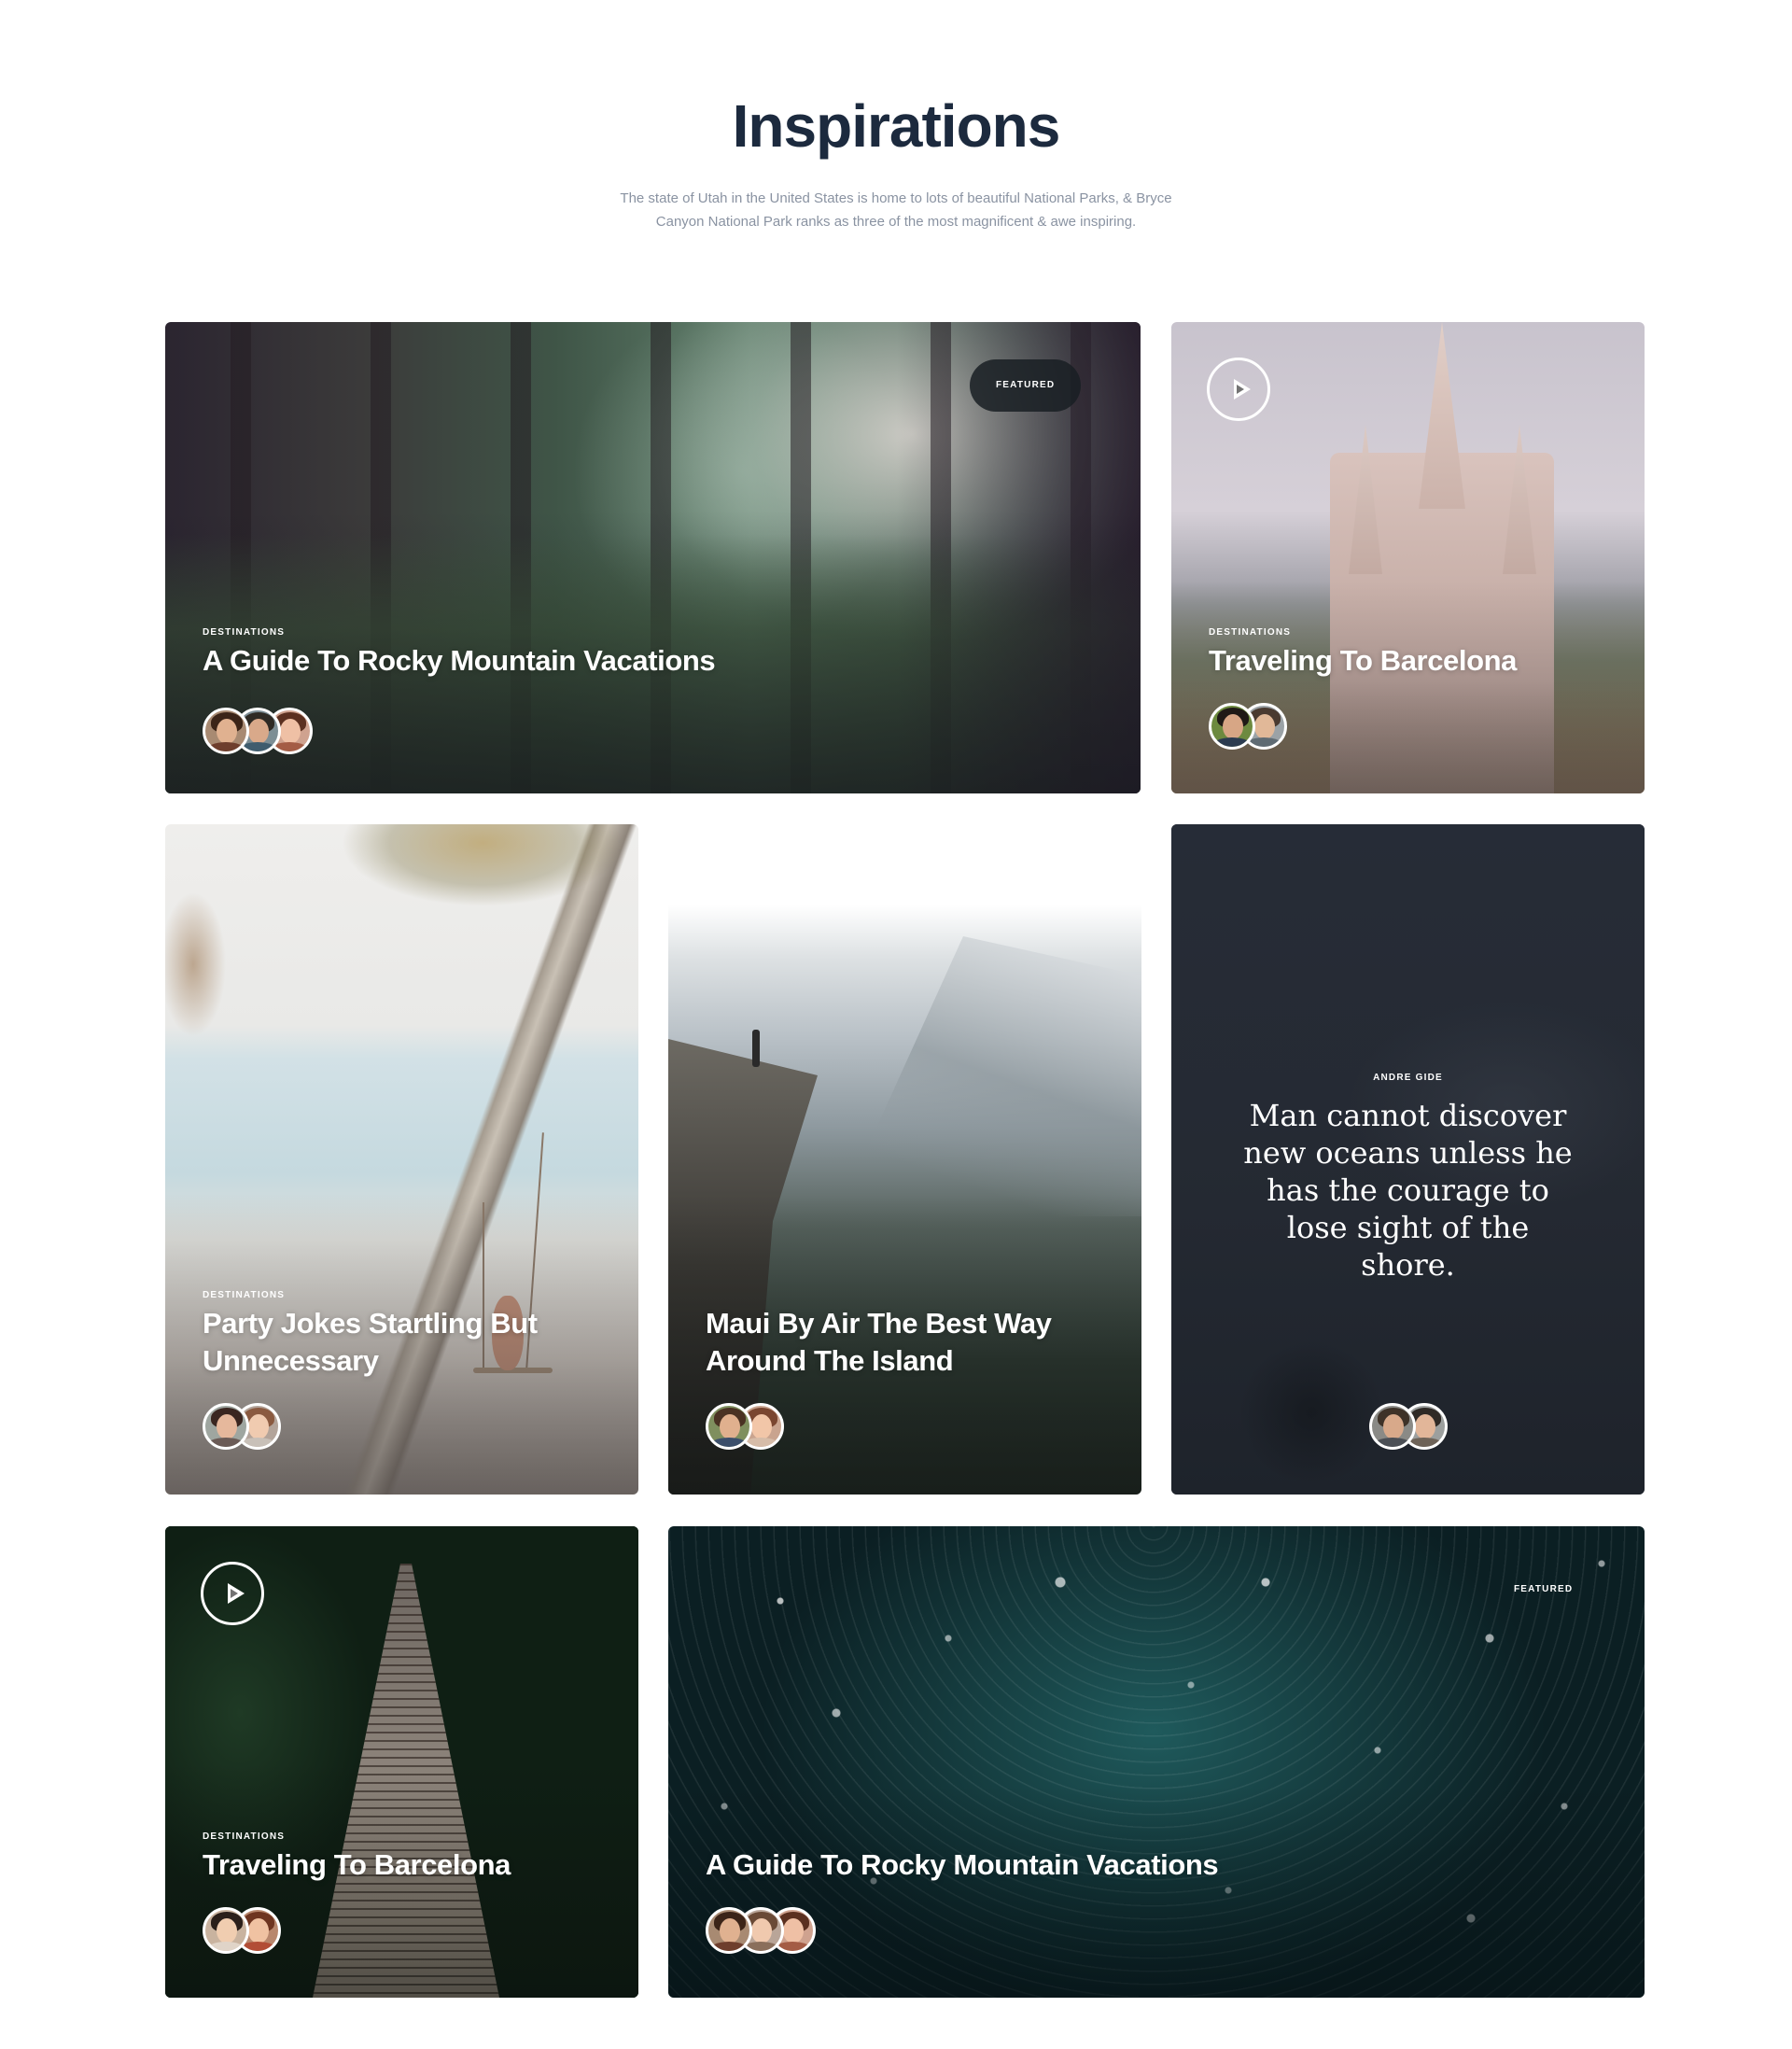  I want to click on card-title: Party Jokes Startling But Unnecessary, so click(402, 1342).